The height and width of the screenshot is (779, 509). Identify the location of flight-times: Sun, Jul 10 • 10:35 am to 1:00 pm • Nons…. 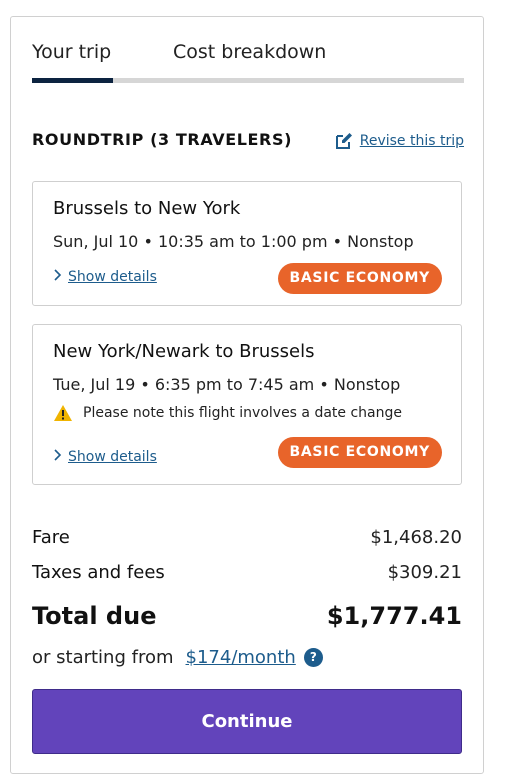
(233, 241).